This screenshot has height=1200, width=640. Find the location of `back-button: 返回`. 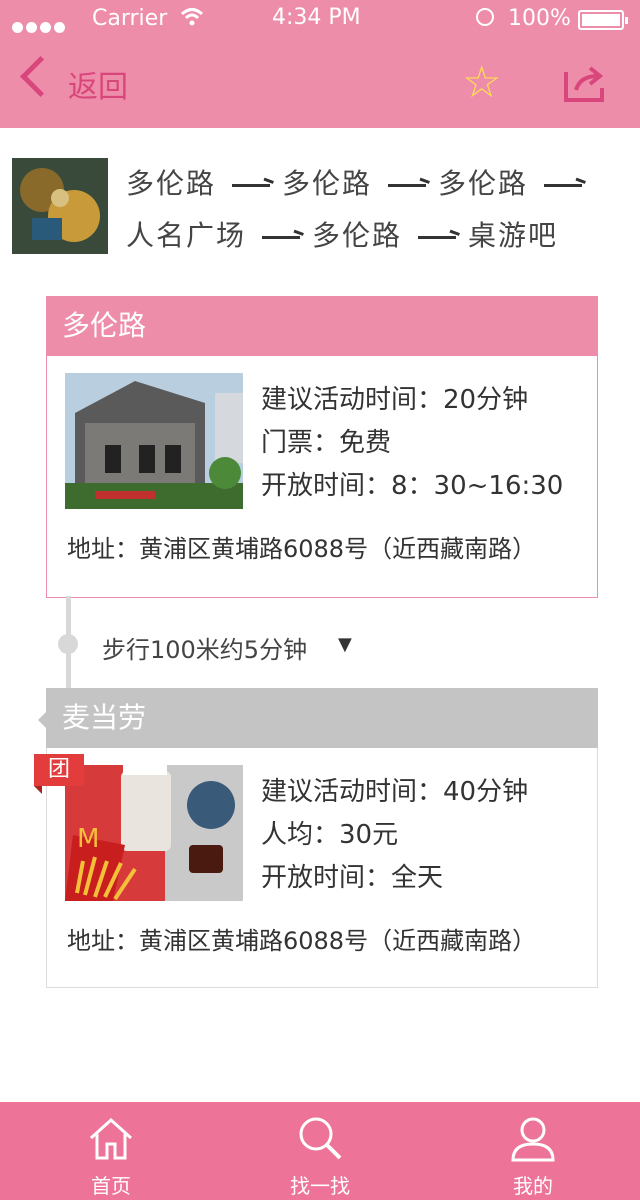

back-button: 返回 is located at coordinates (98, 84).